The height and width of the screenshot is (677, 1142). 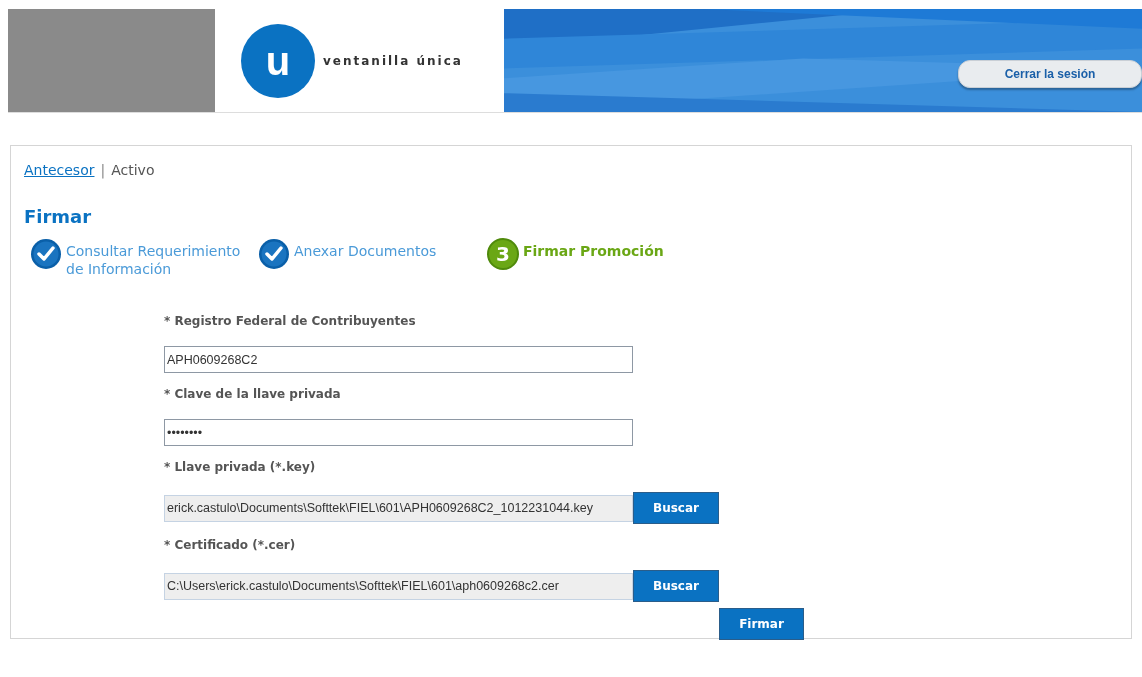 I want to click on input-field: APH0609268C2, so click(x=398, y=359).